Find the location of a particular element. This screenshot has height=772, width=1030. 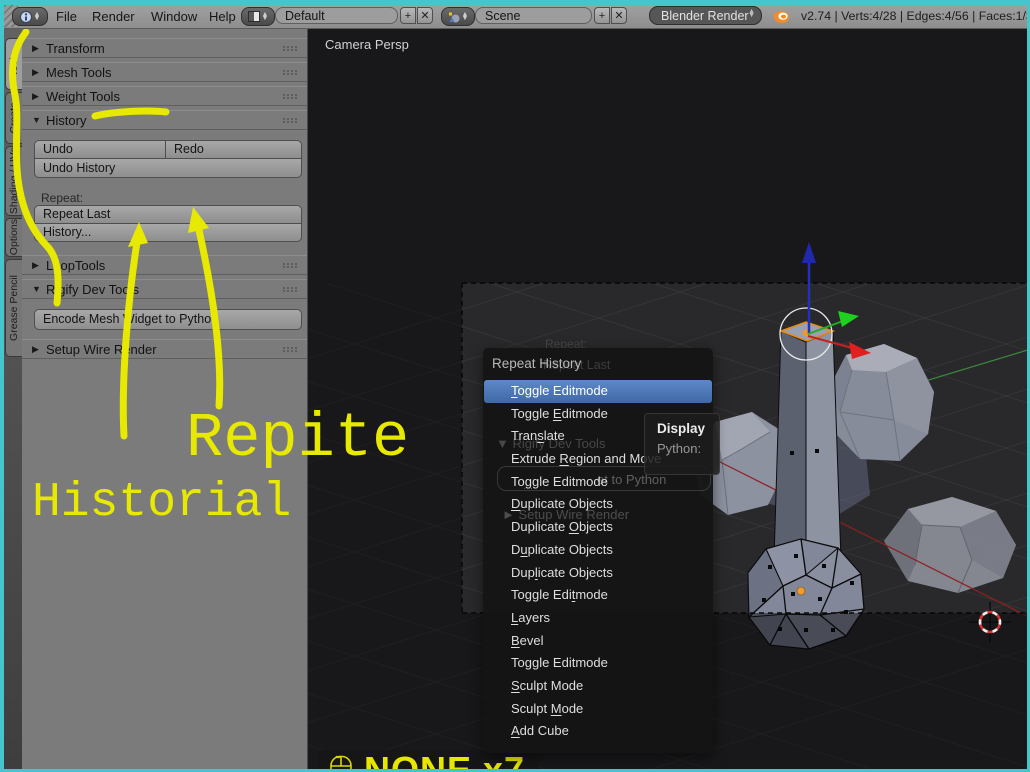

undo-history-button: Undo History is located at coordinates (168, 168).